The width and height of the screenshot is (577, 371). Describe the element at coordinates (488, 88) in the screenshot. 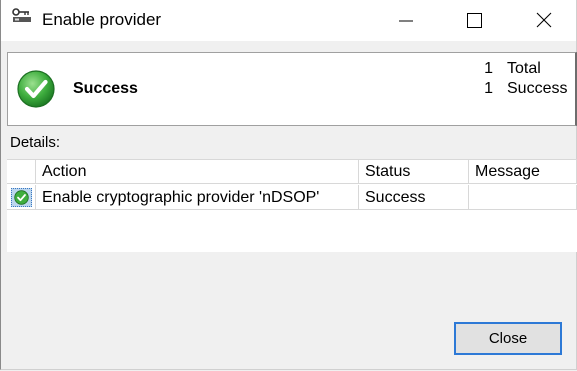

I see `success-count-value: 1` at that location.